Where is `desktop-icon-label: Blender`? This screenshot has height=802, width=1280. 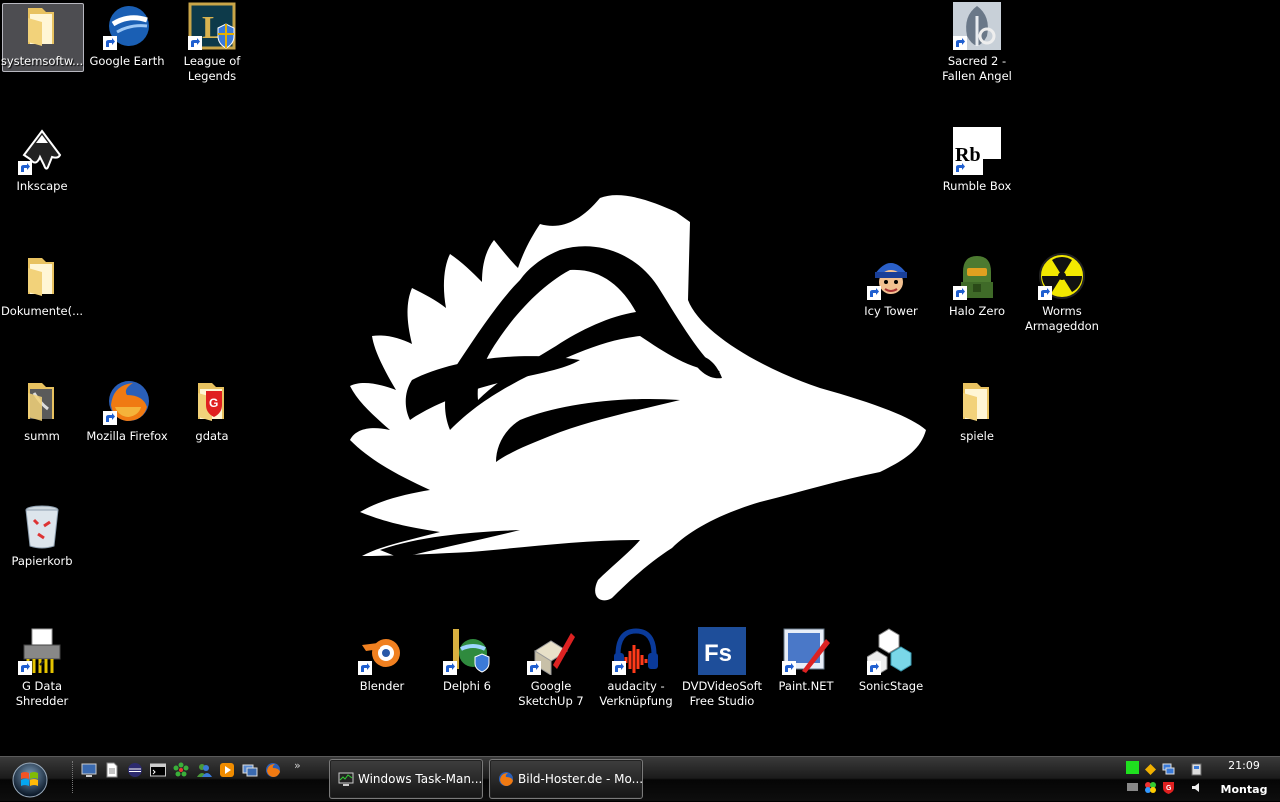
desktop-icon-label: Blender is located at coordinates (382, 686).